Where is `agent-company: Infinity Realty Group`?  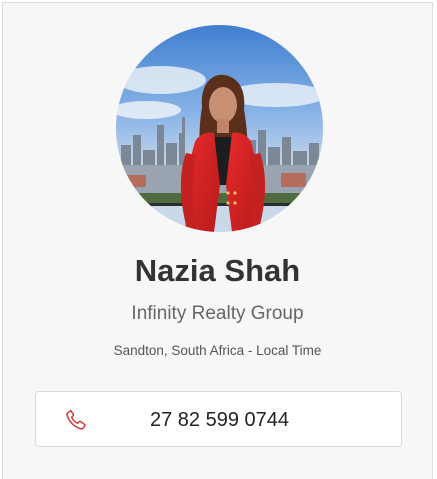
agent-company: Infinity Realty Group is located at coordinates (217, 313).